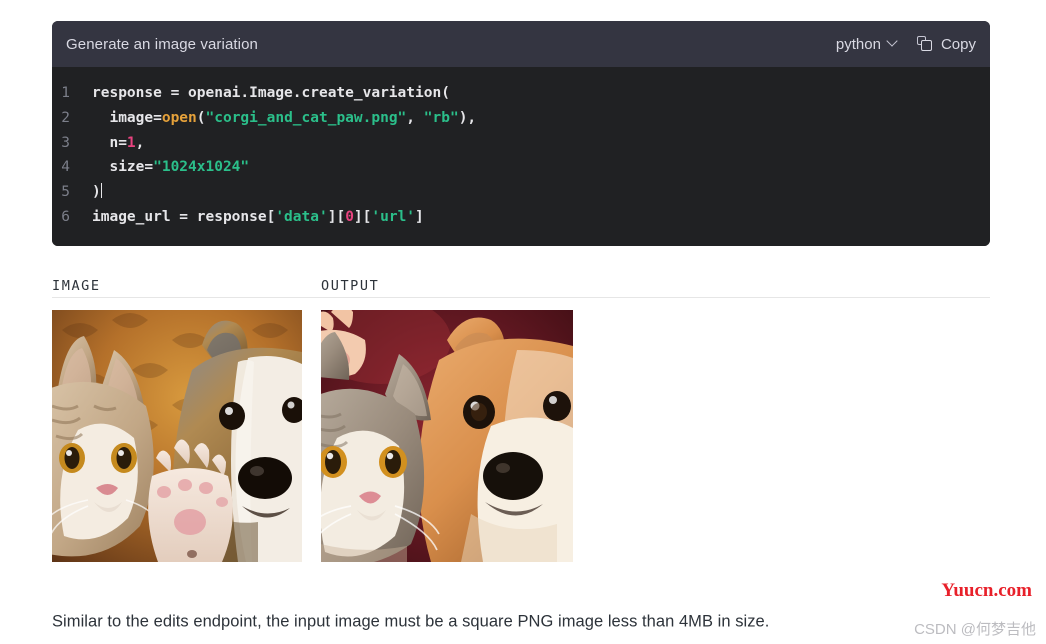  I want to click on code-line-text: ), so click(97, 192).